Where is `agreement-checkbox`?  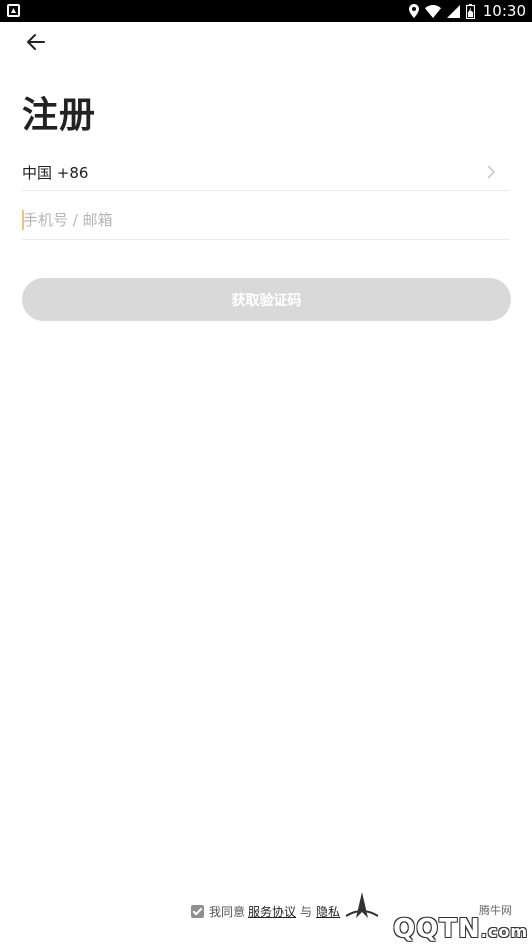
agreement-checkbox is located at coordinates (197, 911).